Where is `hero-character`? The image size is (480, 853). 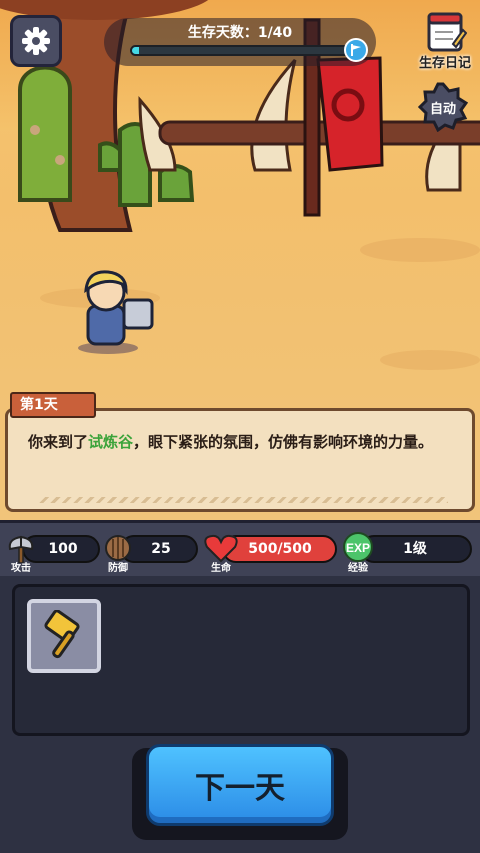 hero-character is located at coordinates (118, 313).